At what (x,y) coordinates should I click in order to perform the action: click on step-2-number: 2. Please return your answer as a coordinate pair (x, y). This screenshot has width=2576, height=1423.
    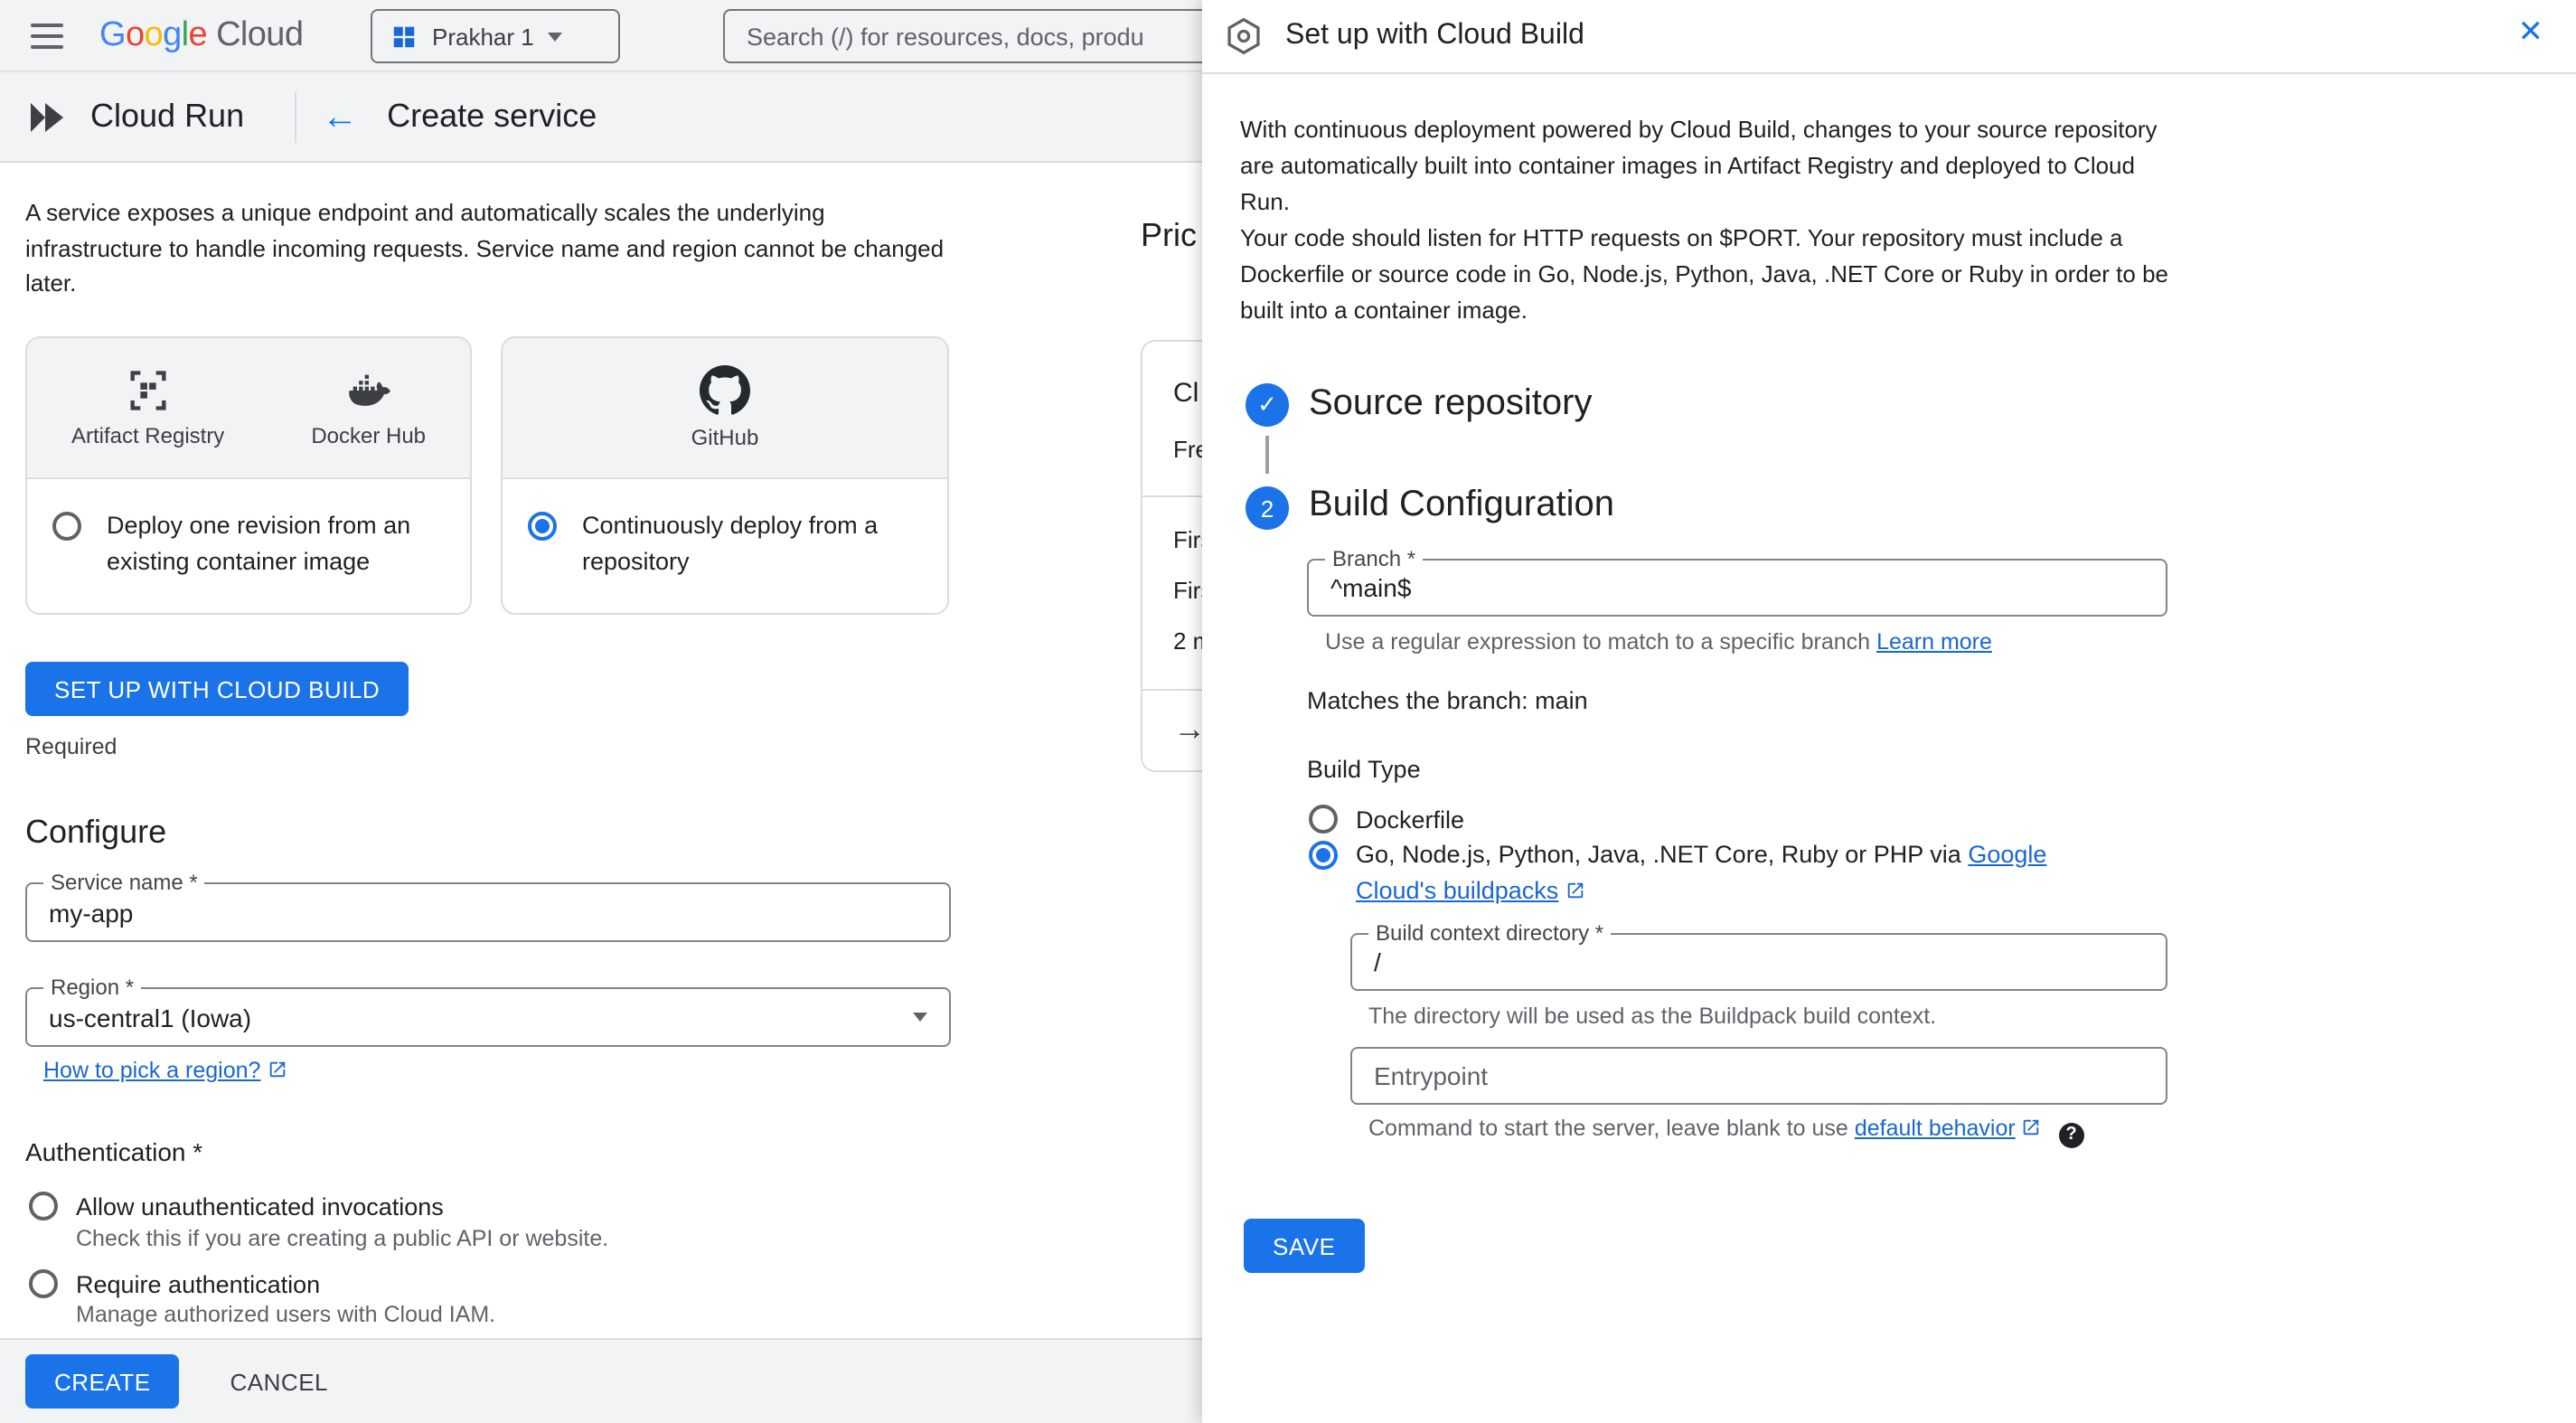
    Looking at the image, I should click on (1267, 508).